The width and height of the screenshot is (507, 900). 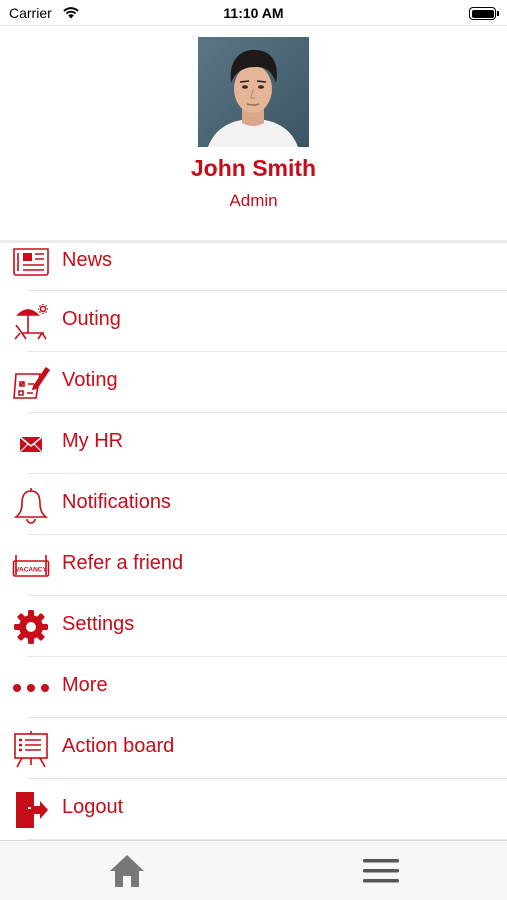 I want to click on avatar-photo, so click(x=253, y=92).